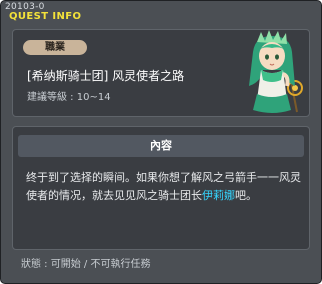  Describe the element at coordinates (106, 76) in the screenshot. I see `quest-name: [希纳斯骑士团] 风灵使者之路` at that location.